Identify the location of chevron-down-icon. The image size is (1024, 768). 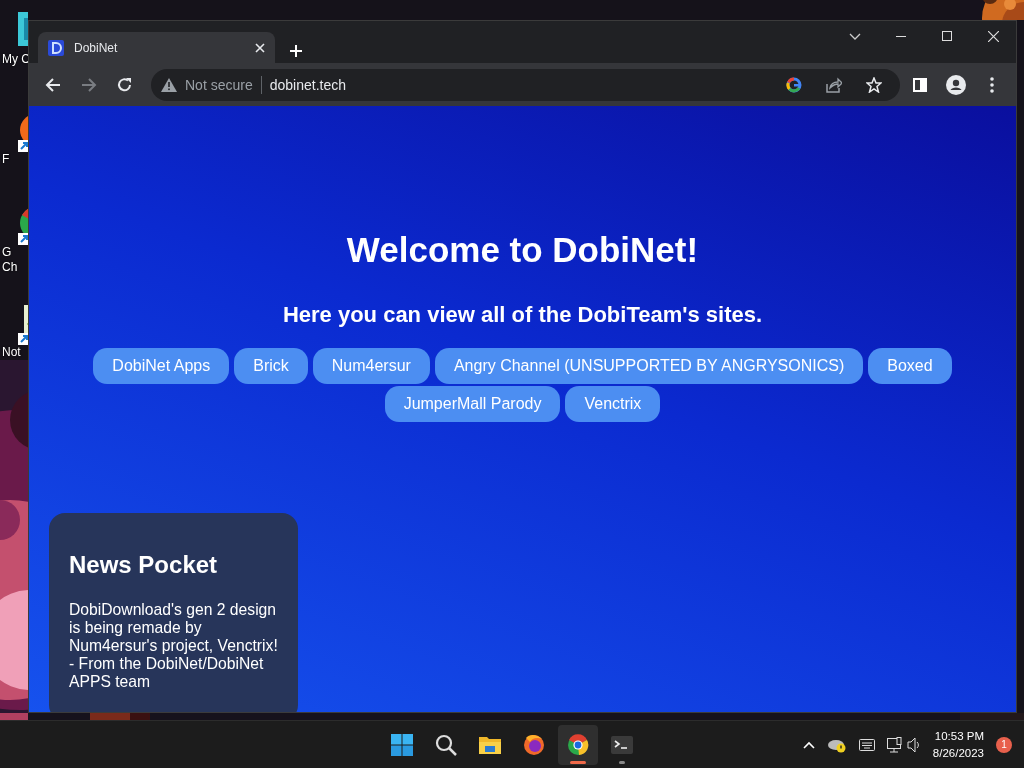
(855, 36).